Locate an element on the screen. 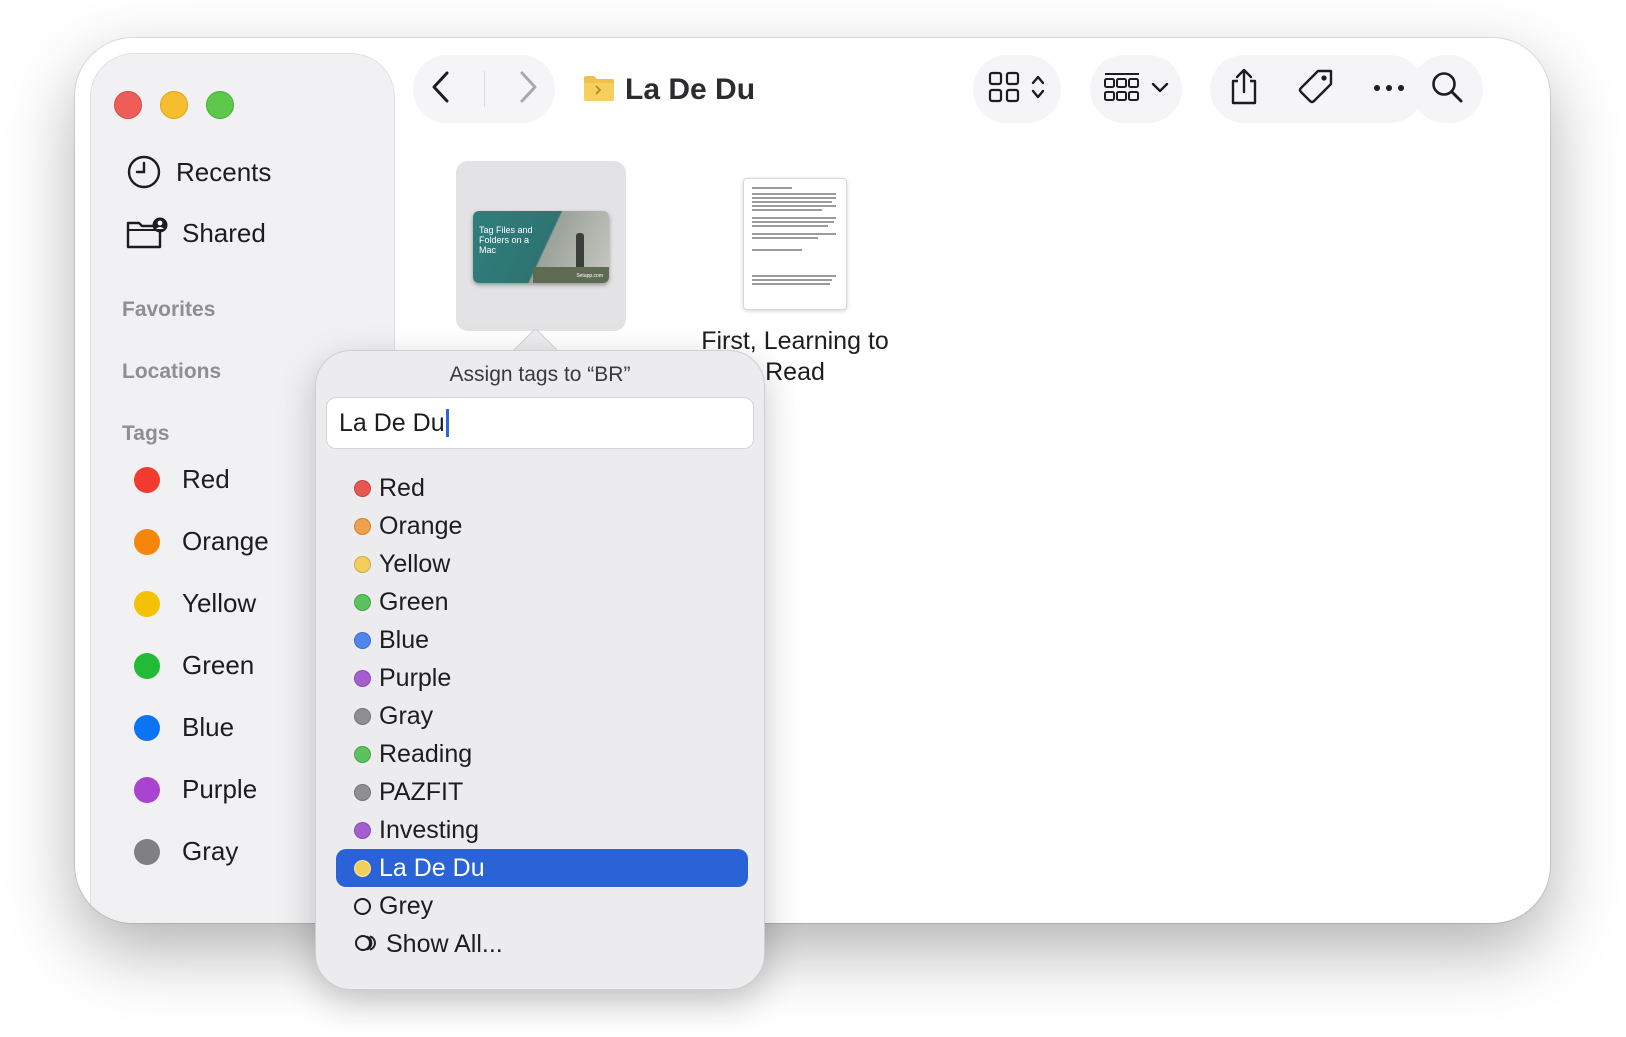 The width and height of the screenshot is (1626, 1037). tag-option-label: PAZFIT is located at coordinates (421, 791).